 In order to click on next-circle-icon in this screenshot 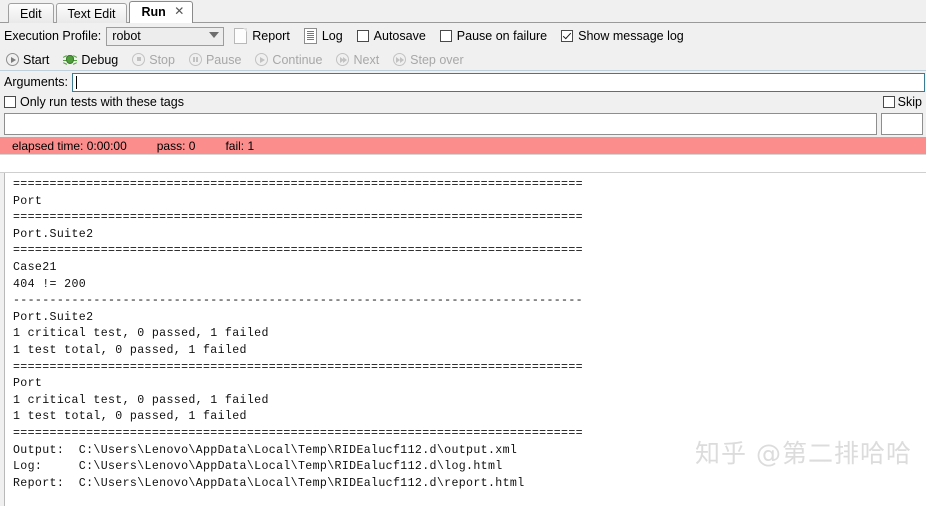, I will do `click(343, 59)`.